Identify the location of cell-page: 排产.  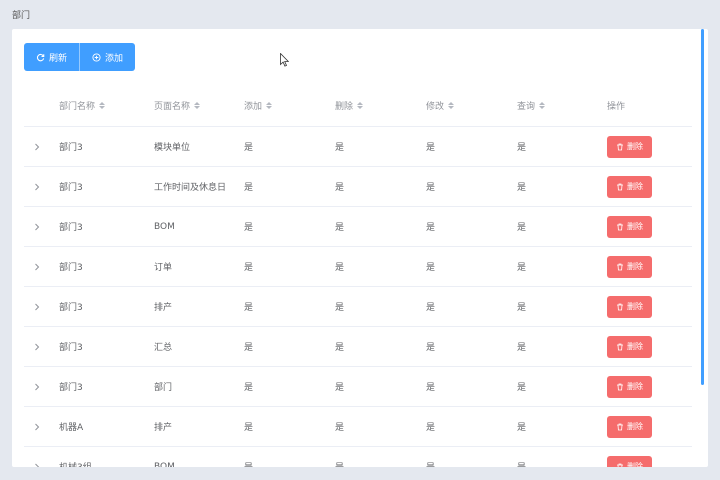
(163, 428).